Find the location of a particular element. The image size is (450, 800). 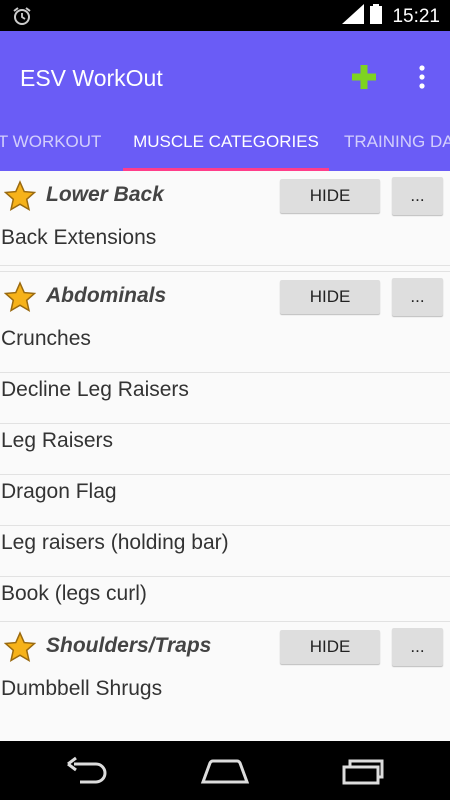

overflow-menu-icon is located at coordinates (422, 77).